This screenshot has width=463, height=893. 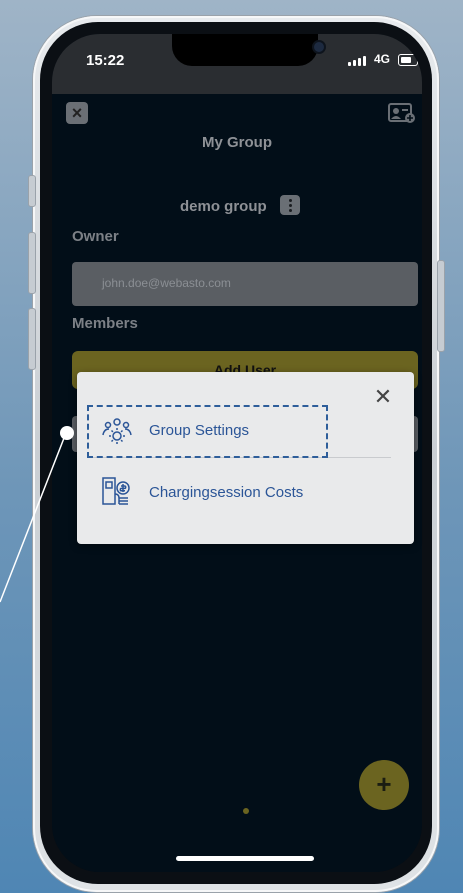 What do you see at coordinates (166, 283) in the screenshot?
I see `owner-email: john.doe@webasto.com` at bounding box center [166, 283].